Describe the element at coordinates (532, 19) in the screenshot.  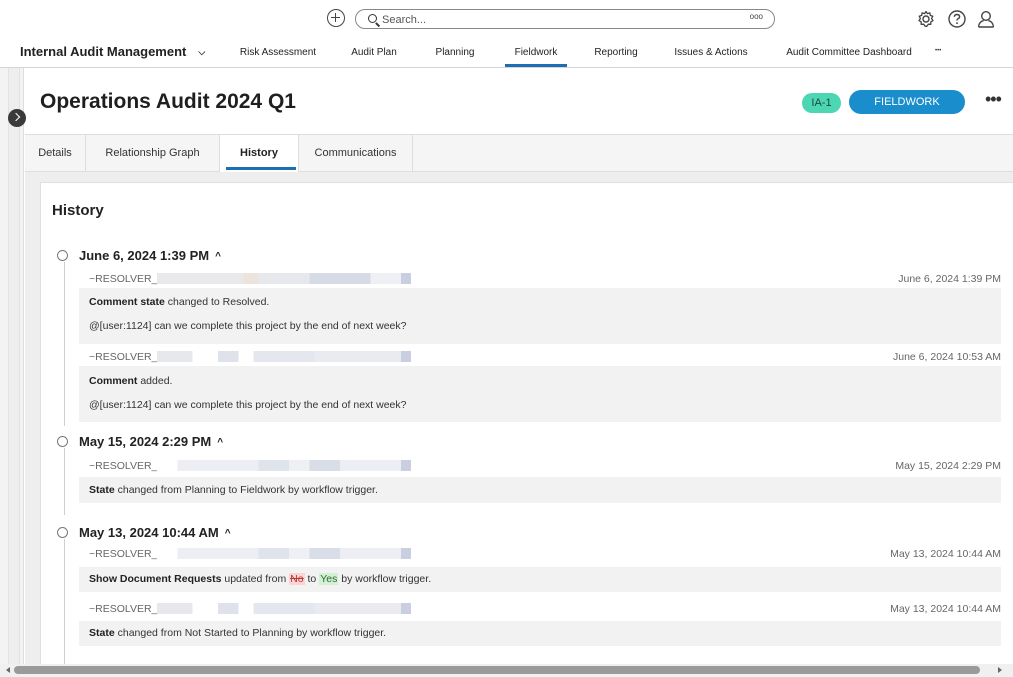
I see `search-input` at that location.